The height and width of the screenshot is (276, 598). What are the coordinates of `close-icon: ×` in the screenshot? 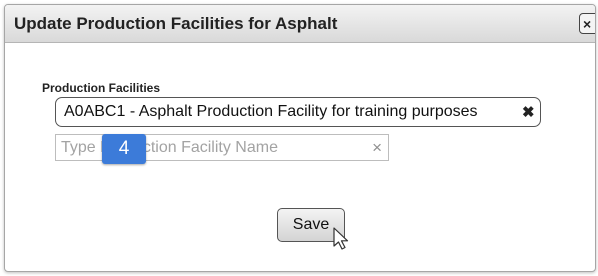 It's located at (587, 23).